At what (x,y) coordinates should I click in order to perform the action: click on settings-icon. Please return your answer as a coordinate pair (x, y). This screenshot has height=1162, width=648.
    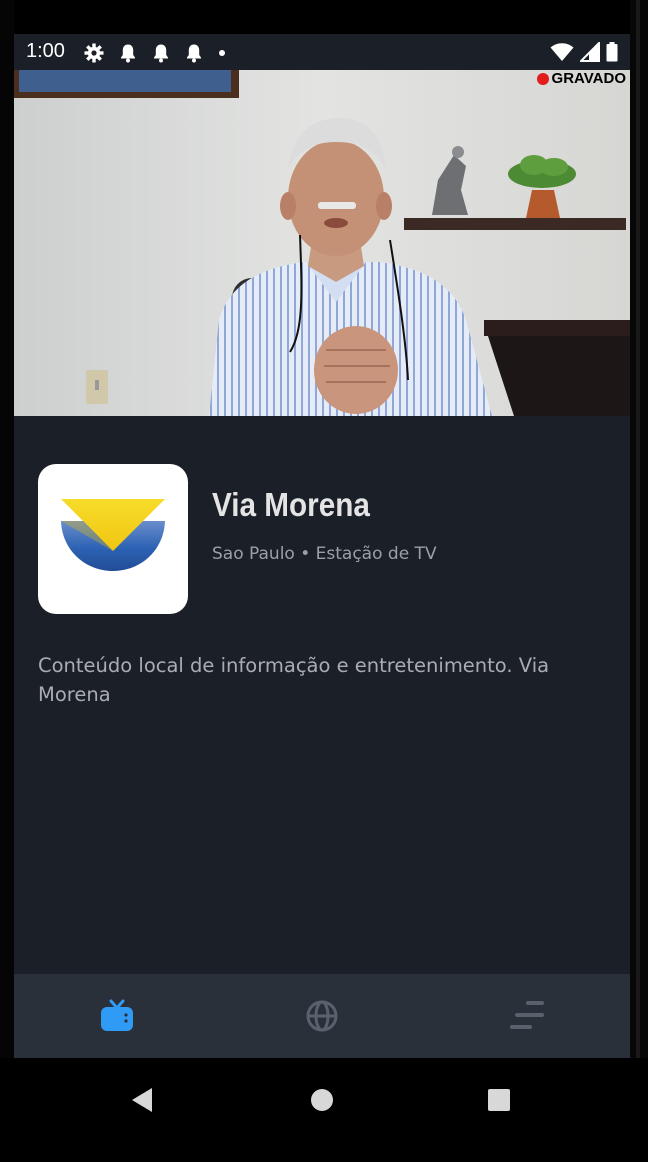
    Looking at the image, I should click on (94, 53).